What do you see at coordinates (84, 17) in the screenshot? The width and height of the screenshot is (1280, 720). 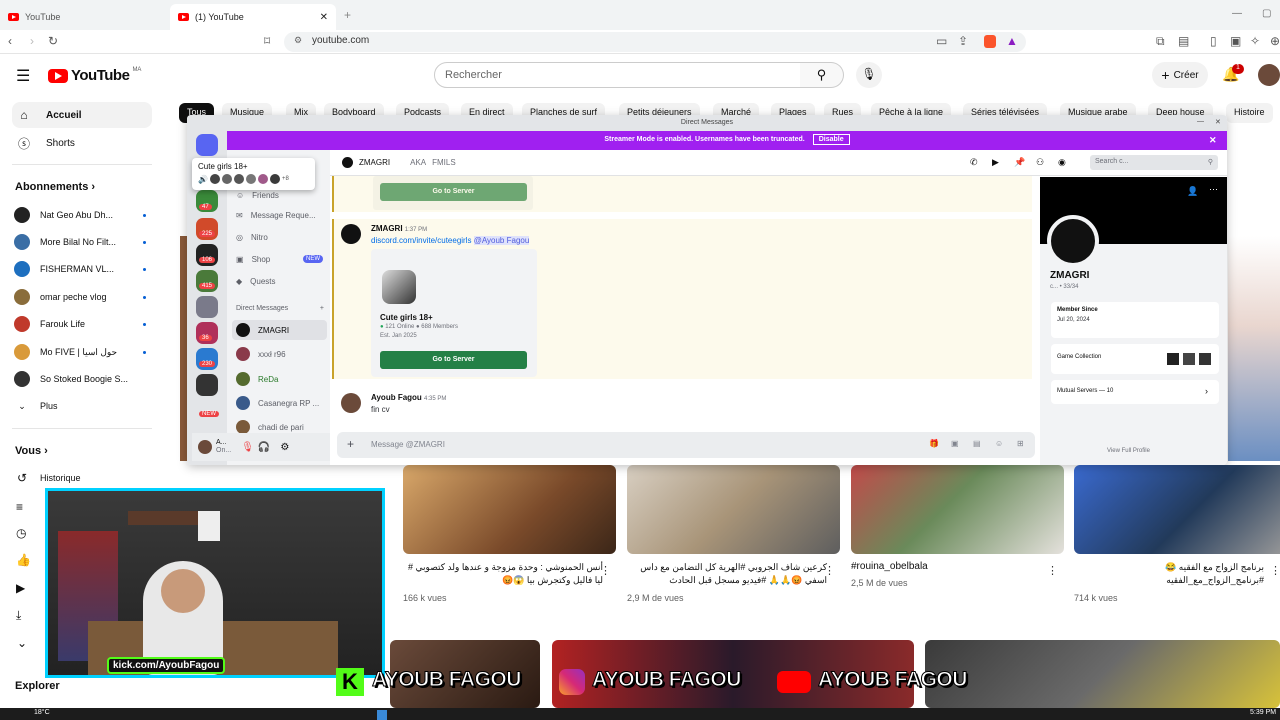 I see `browser-tab-1: YouTube` at bounding box center [84, 17].